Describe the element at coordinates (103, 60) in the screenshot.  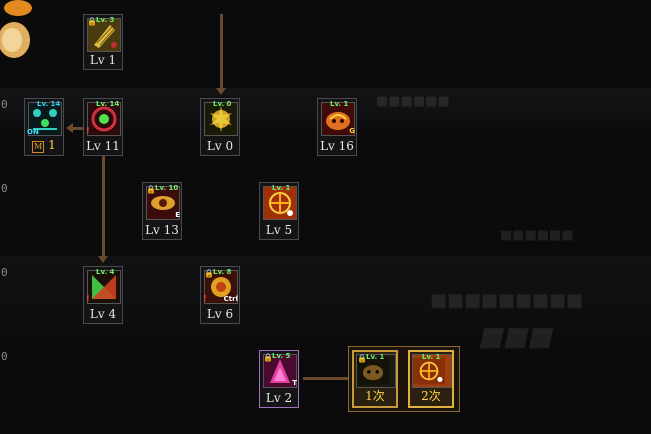
I see `skill-level-label: Lv 1` at that location.